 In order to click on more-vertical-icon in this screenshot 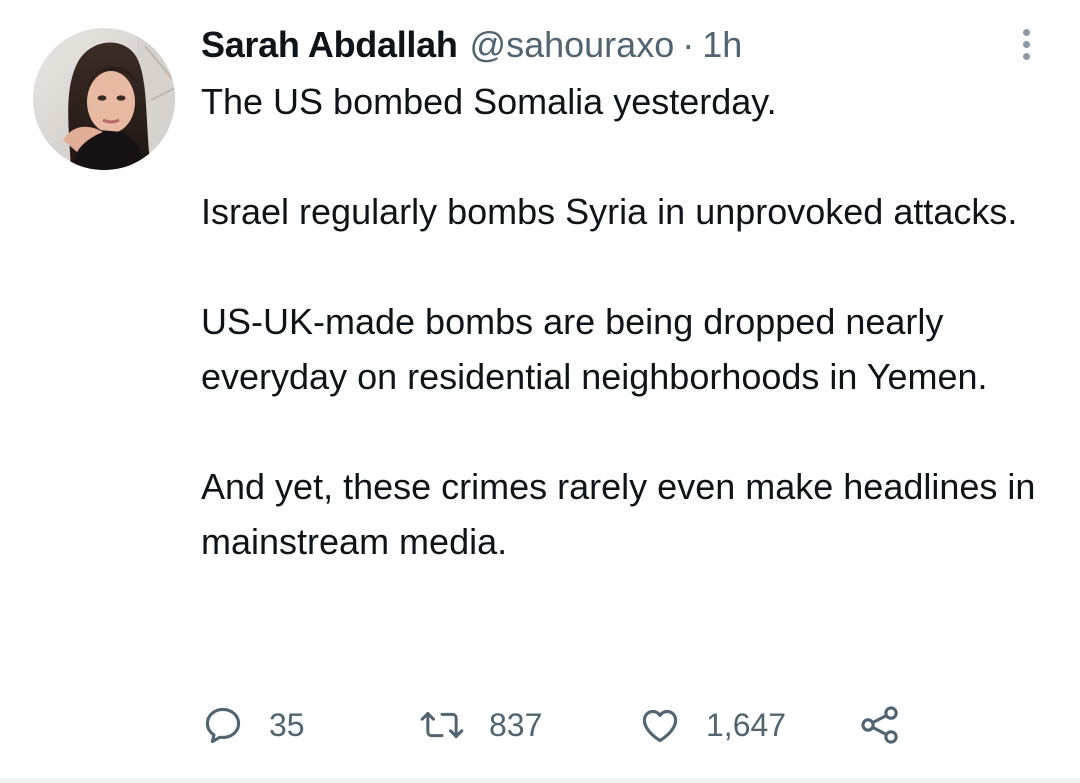, I will do `click(1026, 44)`.